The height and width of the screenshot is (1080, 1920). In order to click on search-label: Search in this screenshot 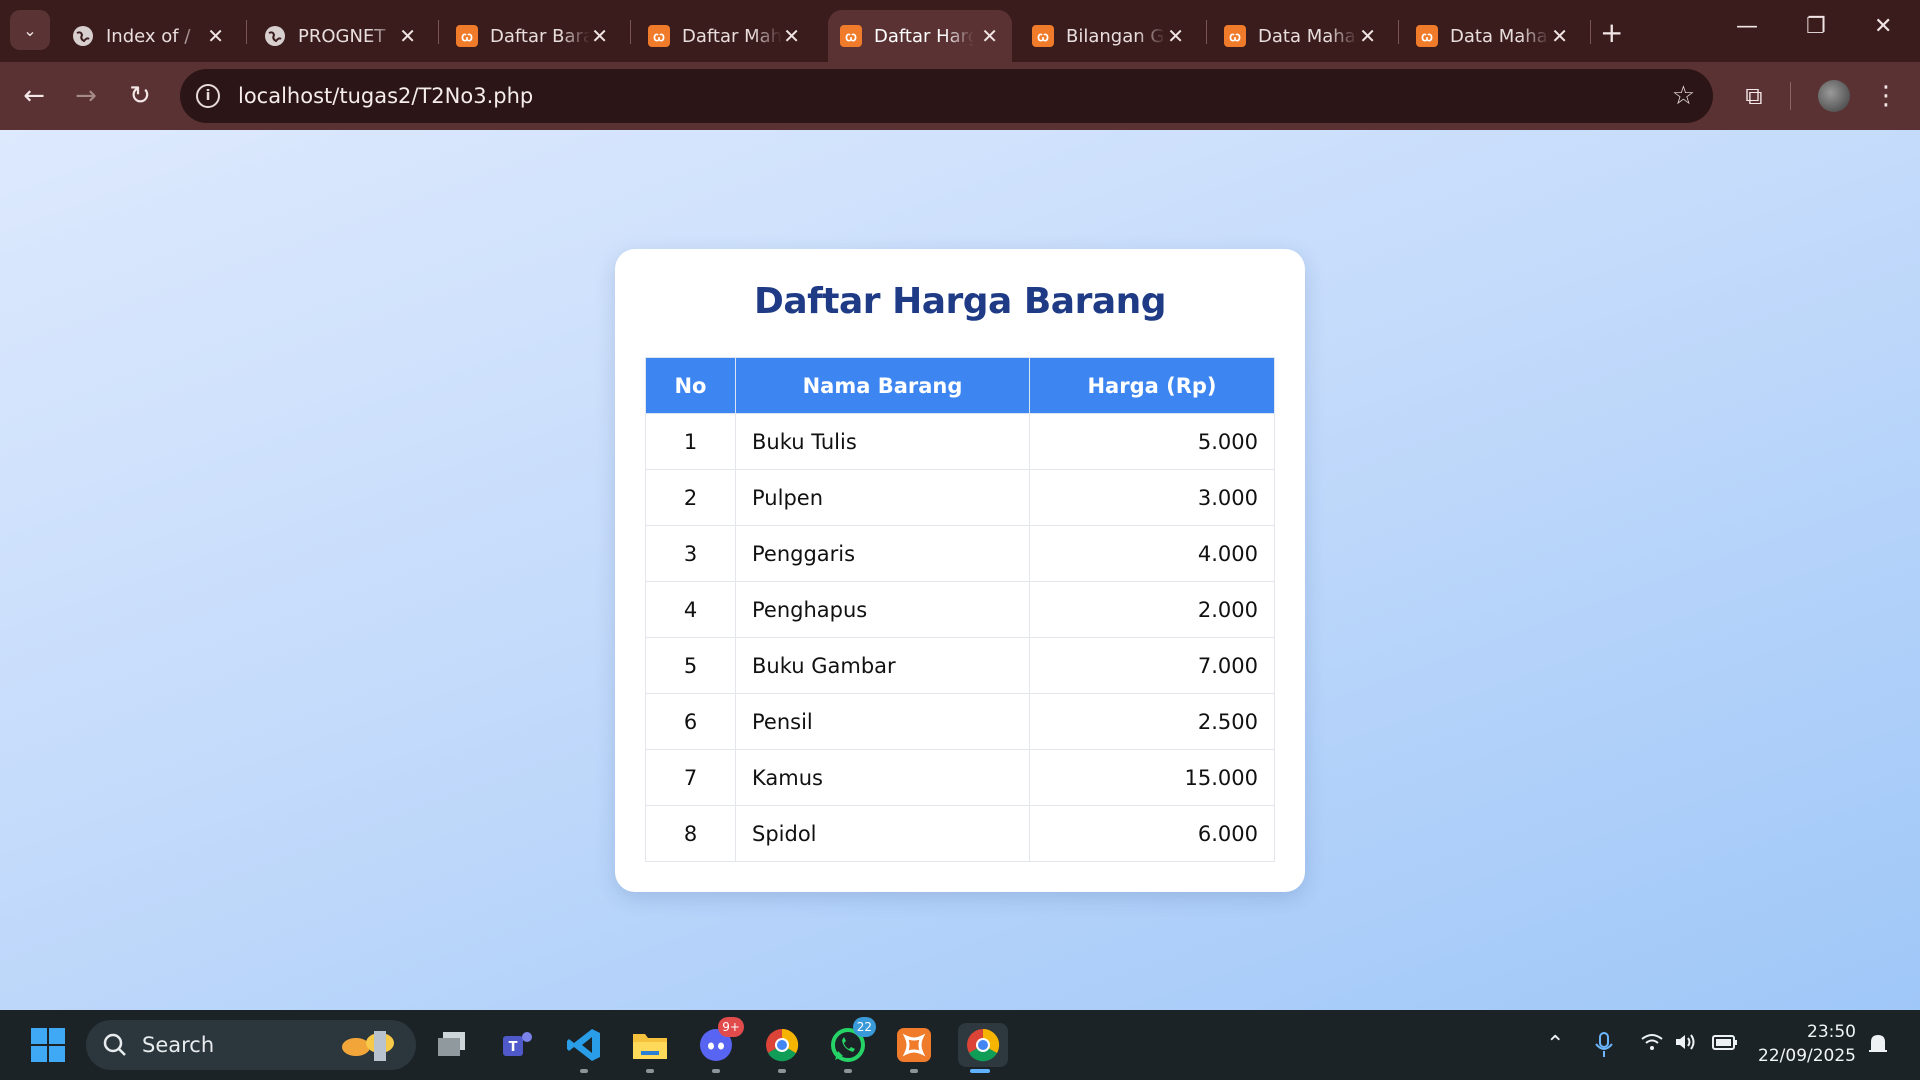, I will do `click(178, 1045)`.